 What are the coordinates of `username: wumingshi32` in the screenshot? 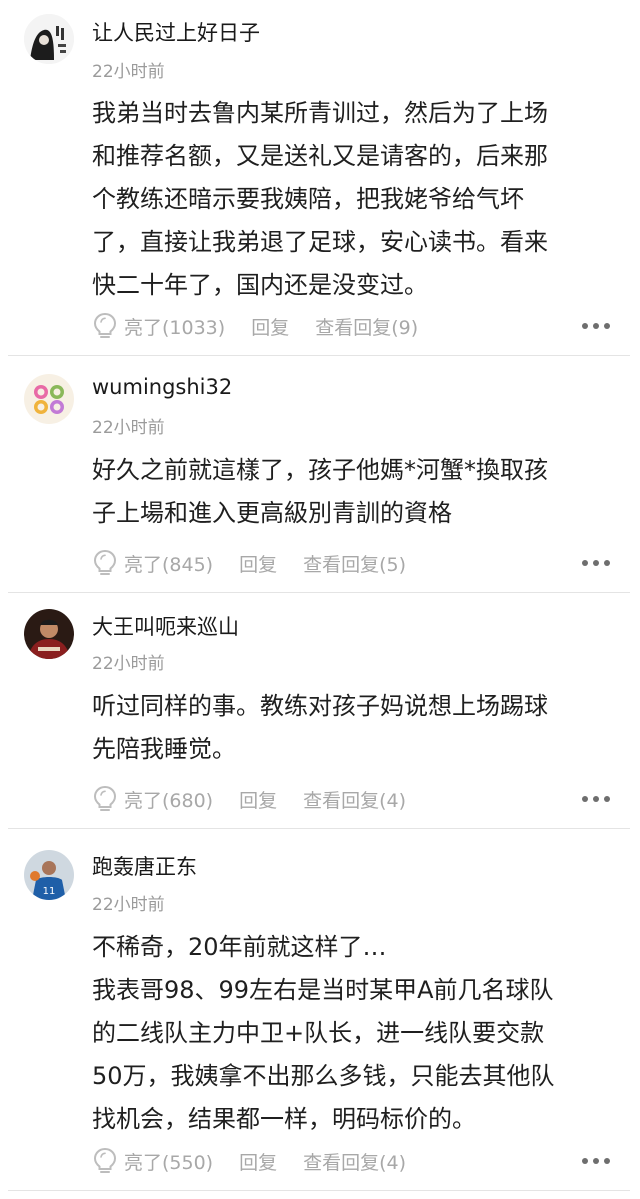 It's located at (162, 387).